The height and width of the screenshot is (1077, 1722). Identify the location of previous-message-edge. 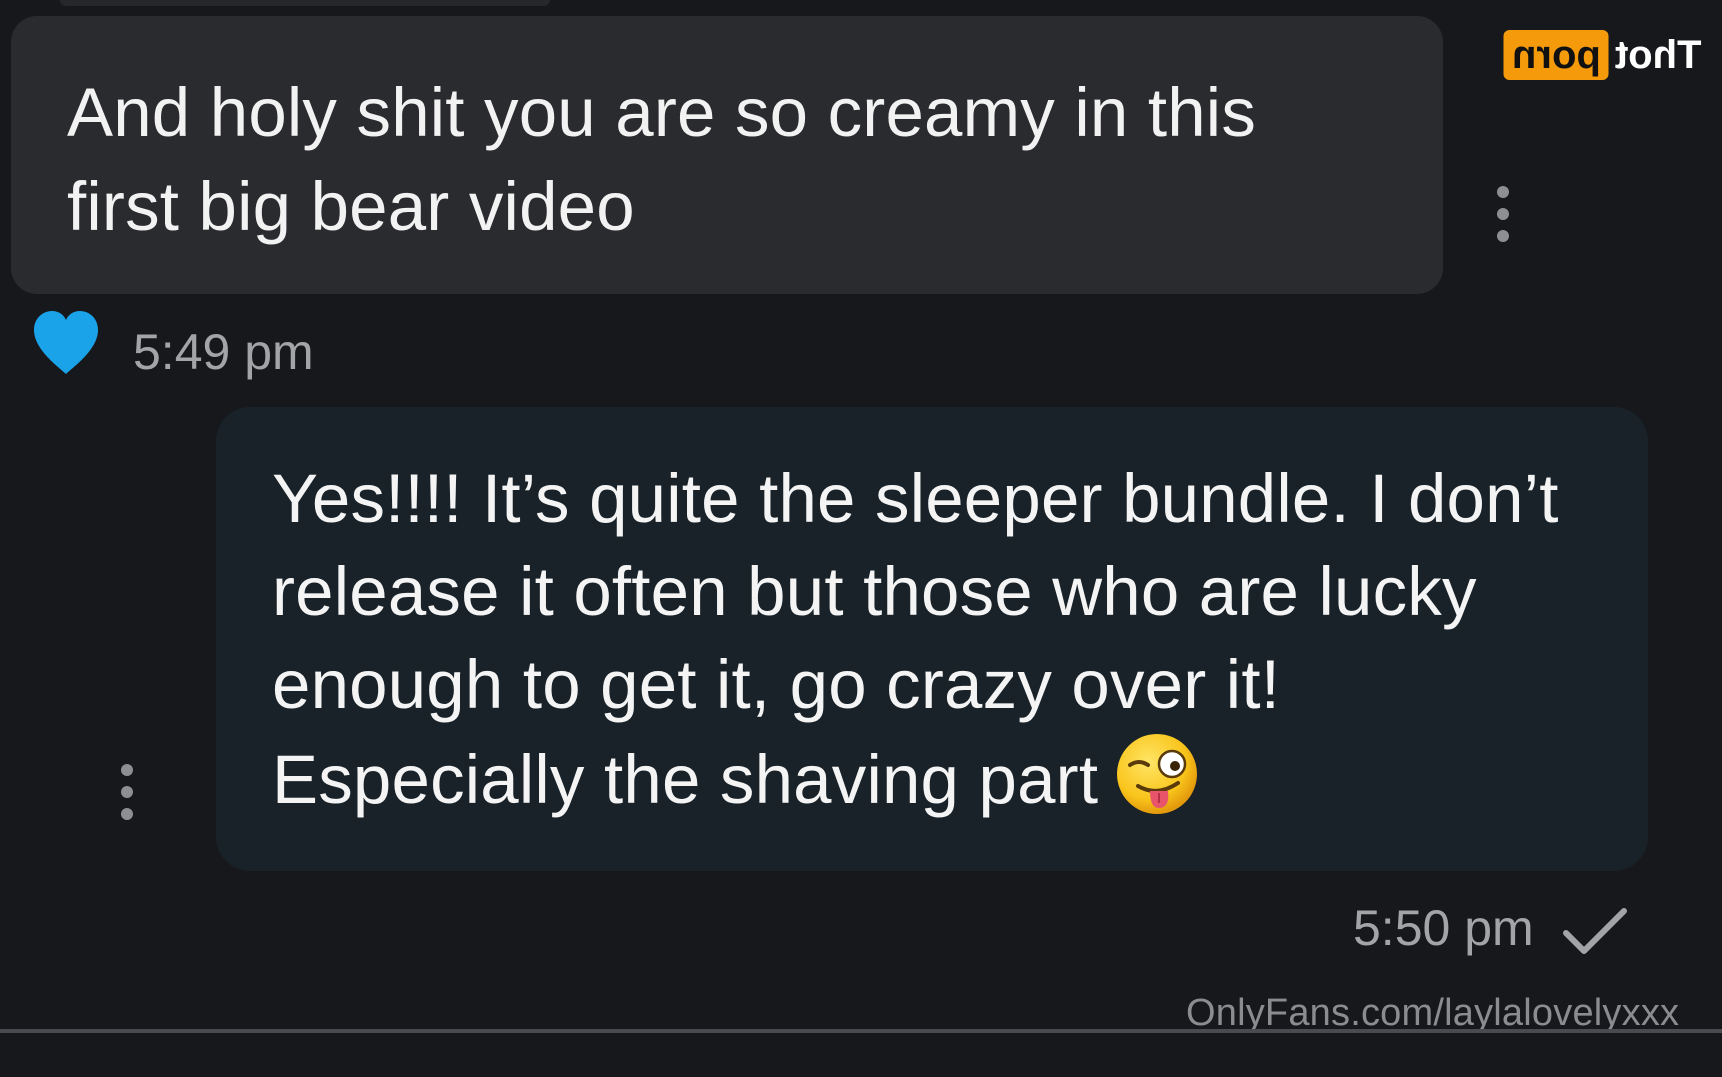
(305, 3).